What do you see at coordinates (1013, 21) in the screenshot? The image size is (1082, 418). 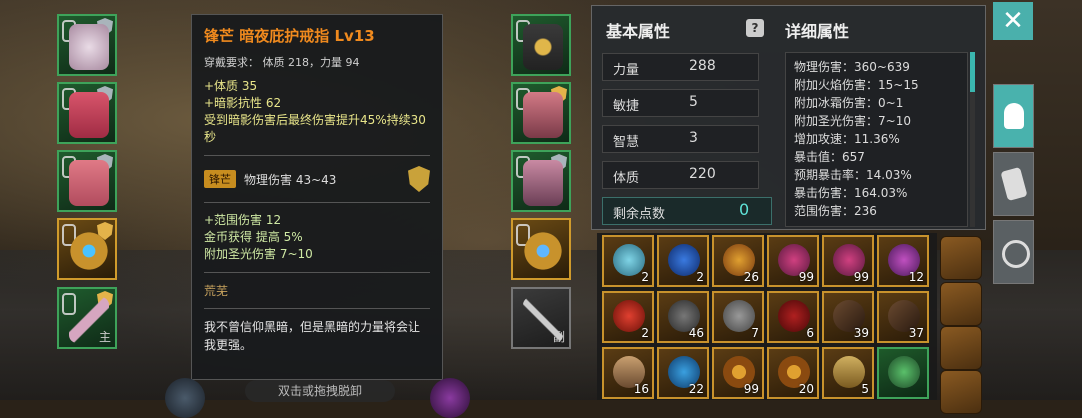 I see `close-button: ✕` at bounding box center [1013, 21].